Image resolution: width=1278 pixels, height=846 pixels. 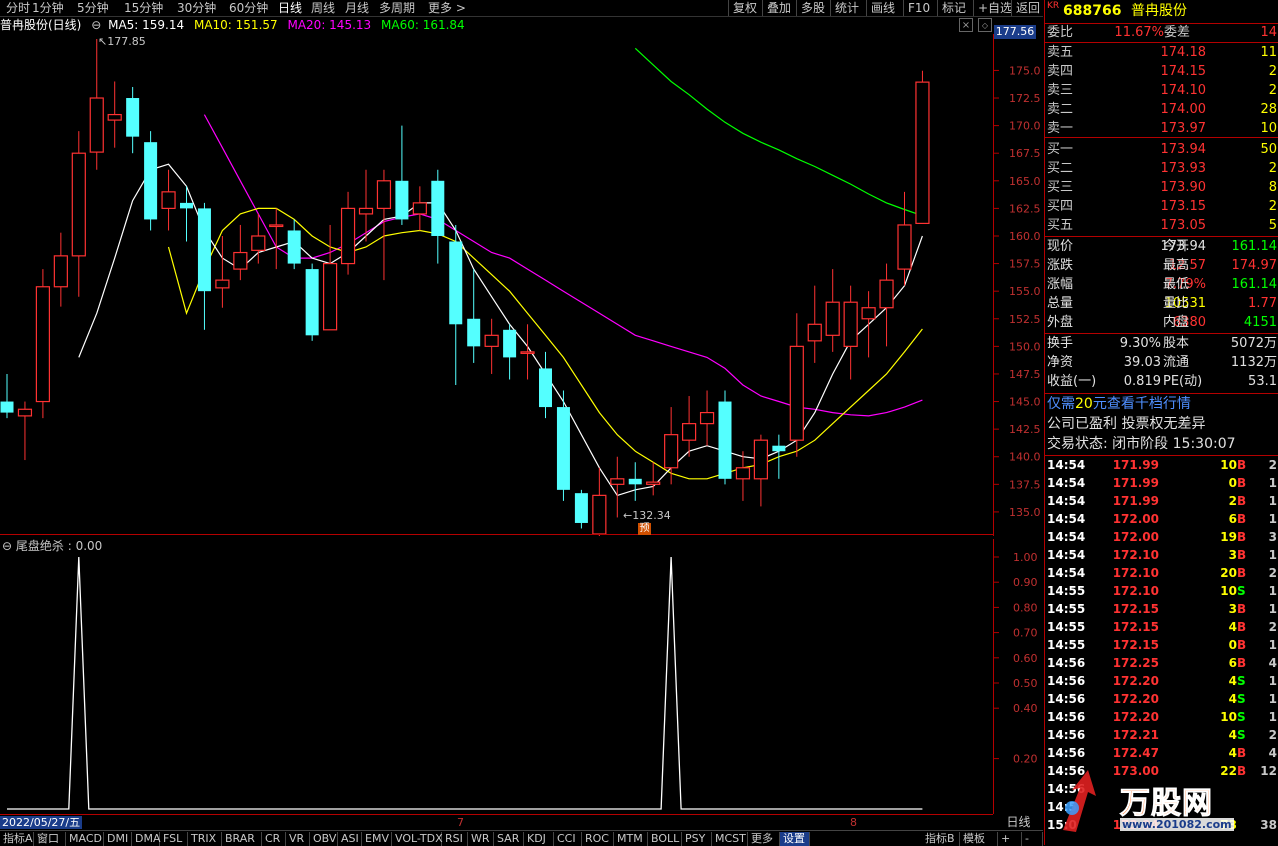 What do you see at coordinates (813, 8) in the screenshot?
I see `multi-stock-button: 多股` at bounding box center [813, 8].